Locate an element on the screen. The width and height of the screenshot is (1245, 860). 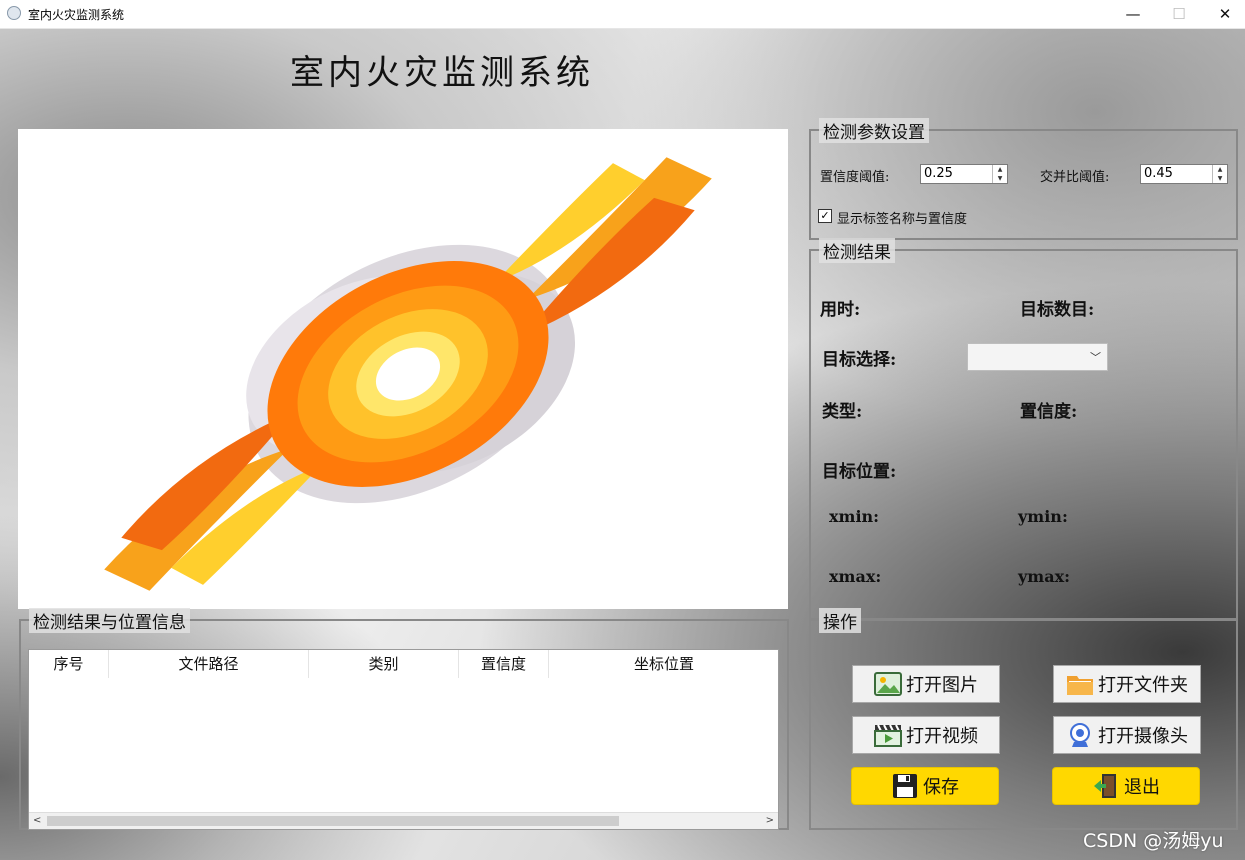
app-icon is located at coordinates (14, 13).